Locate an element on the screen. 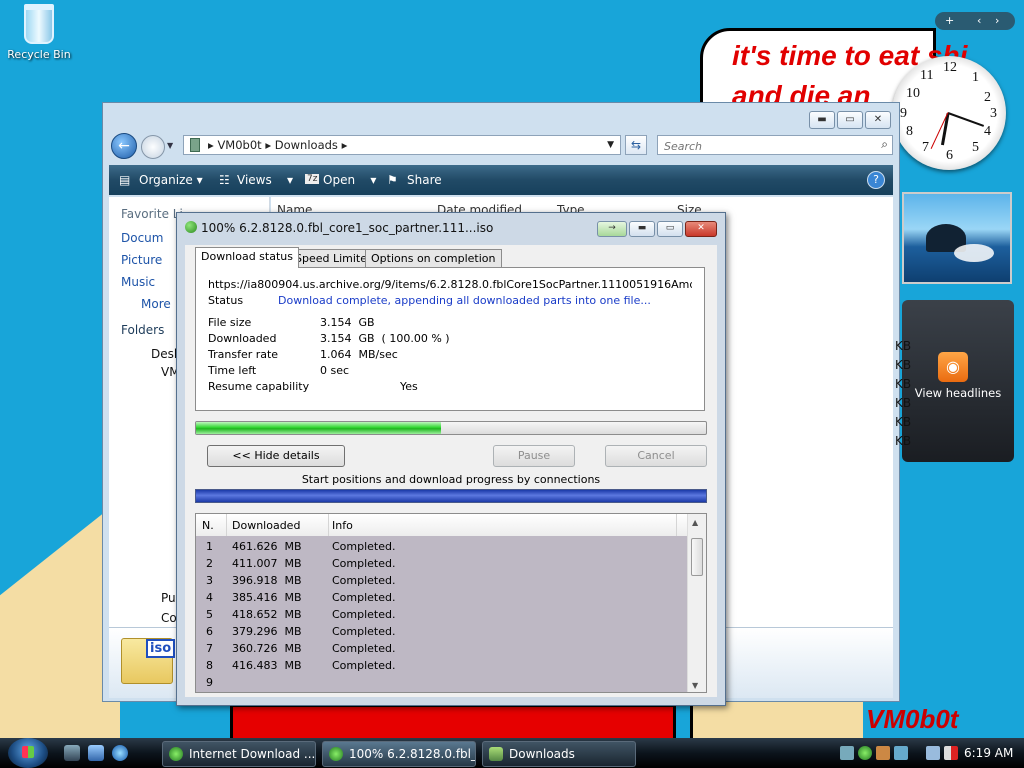 The height and width of the screenshot is (768, 1024). file-size: KB is located at coordinates (903, 365).